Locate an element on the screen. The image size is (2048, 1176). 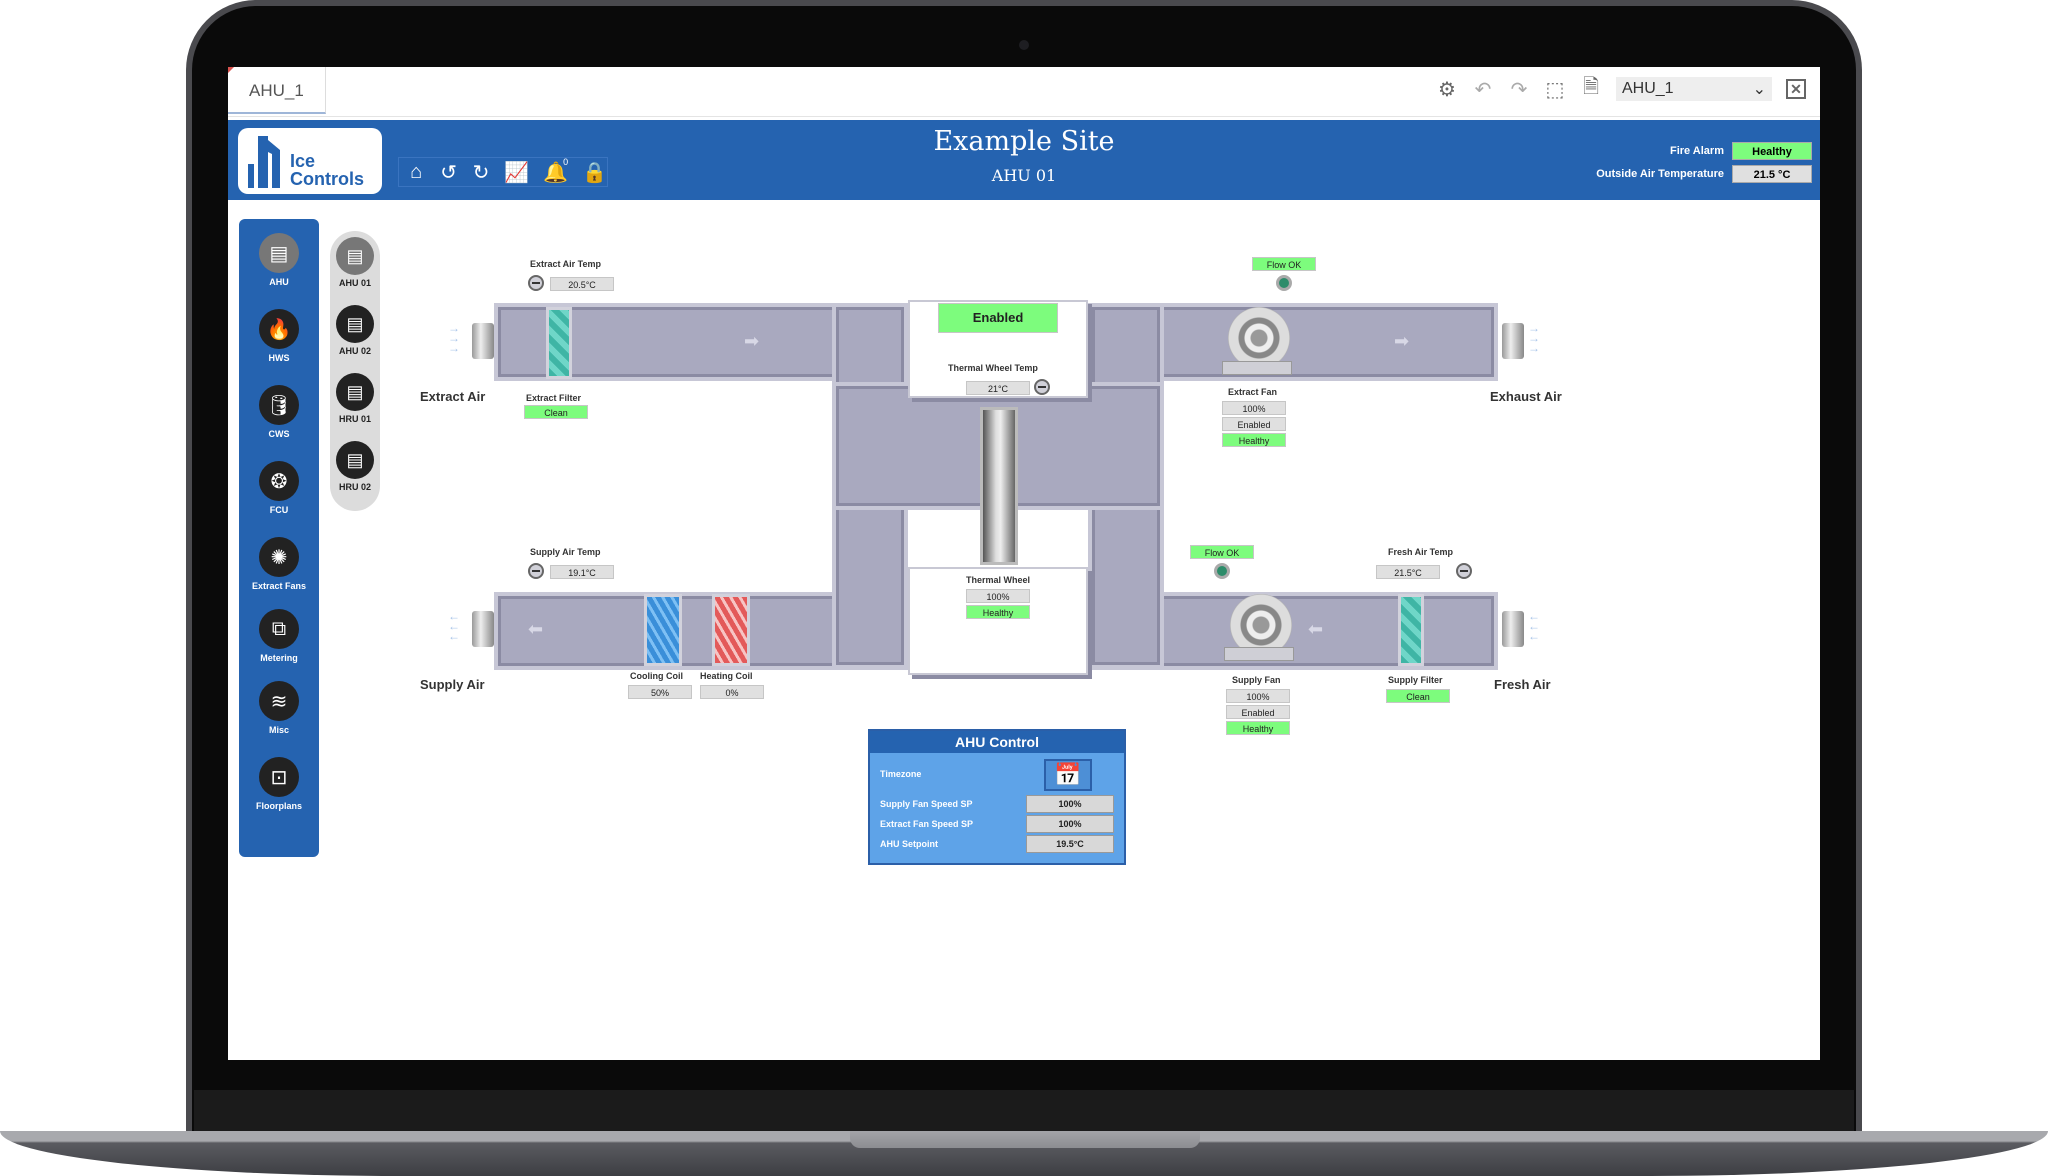
extract-fan-state: Enabled is located at coordinates (1254, 424).